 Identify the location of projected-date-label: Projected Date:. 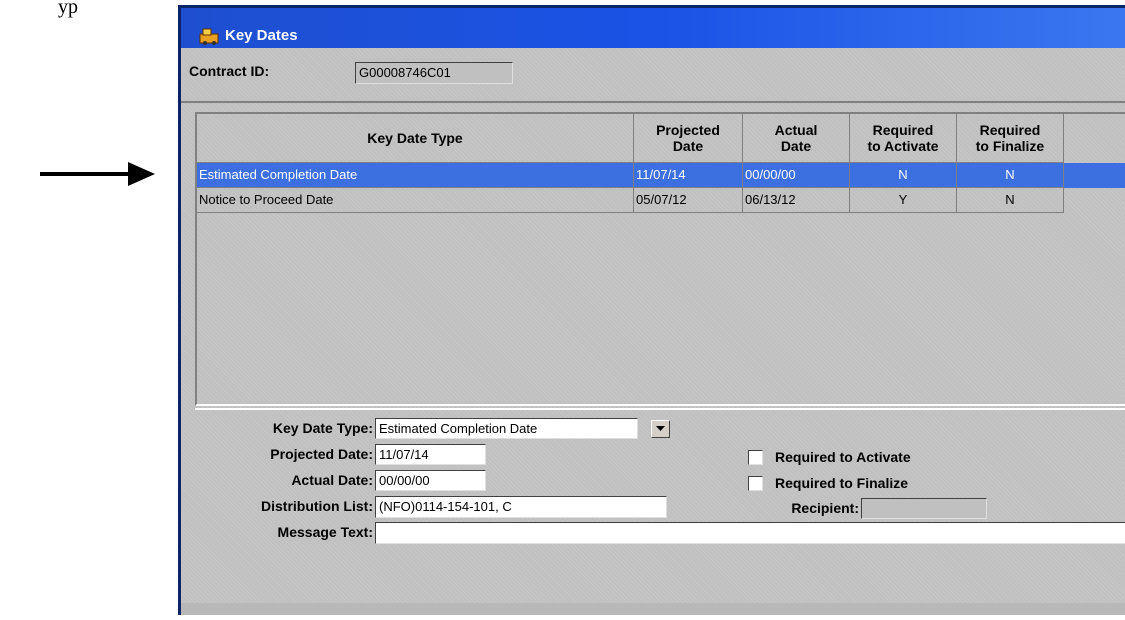
(321, 454).